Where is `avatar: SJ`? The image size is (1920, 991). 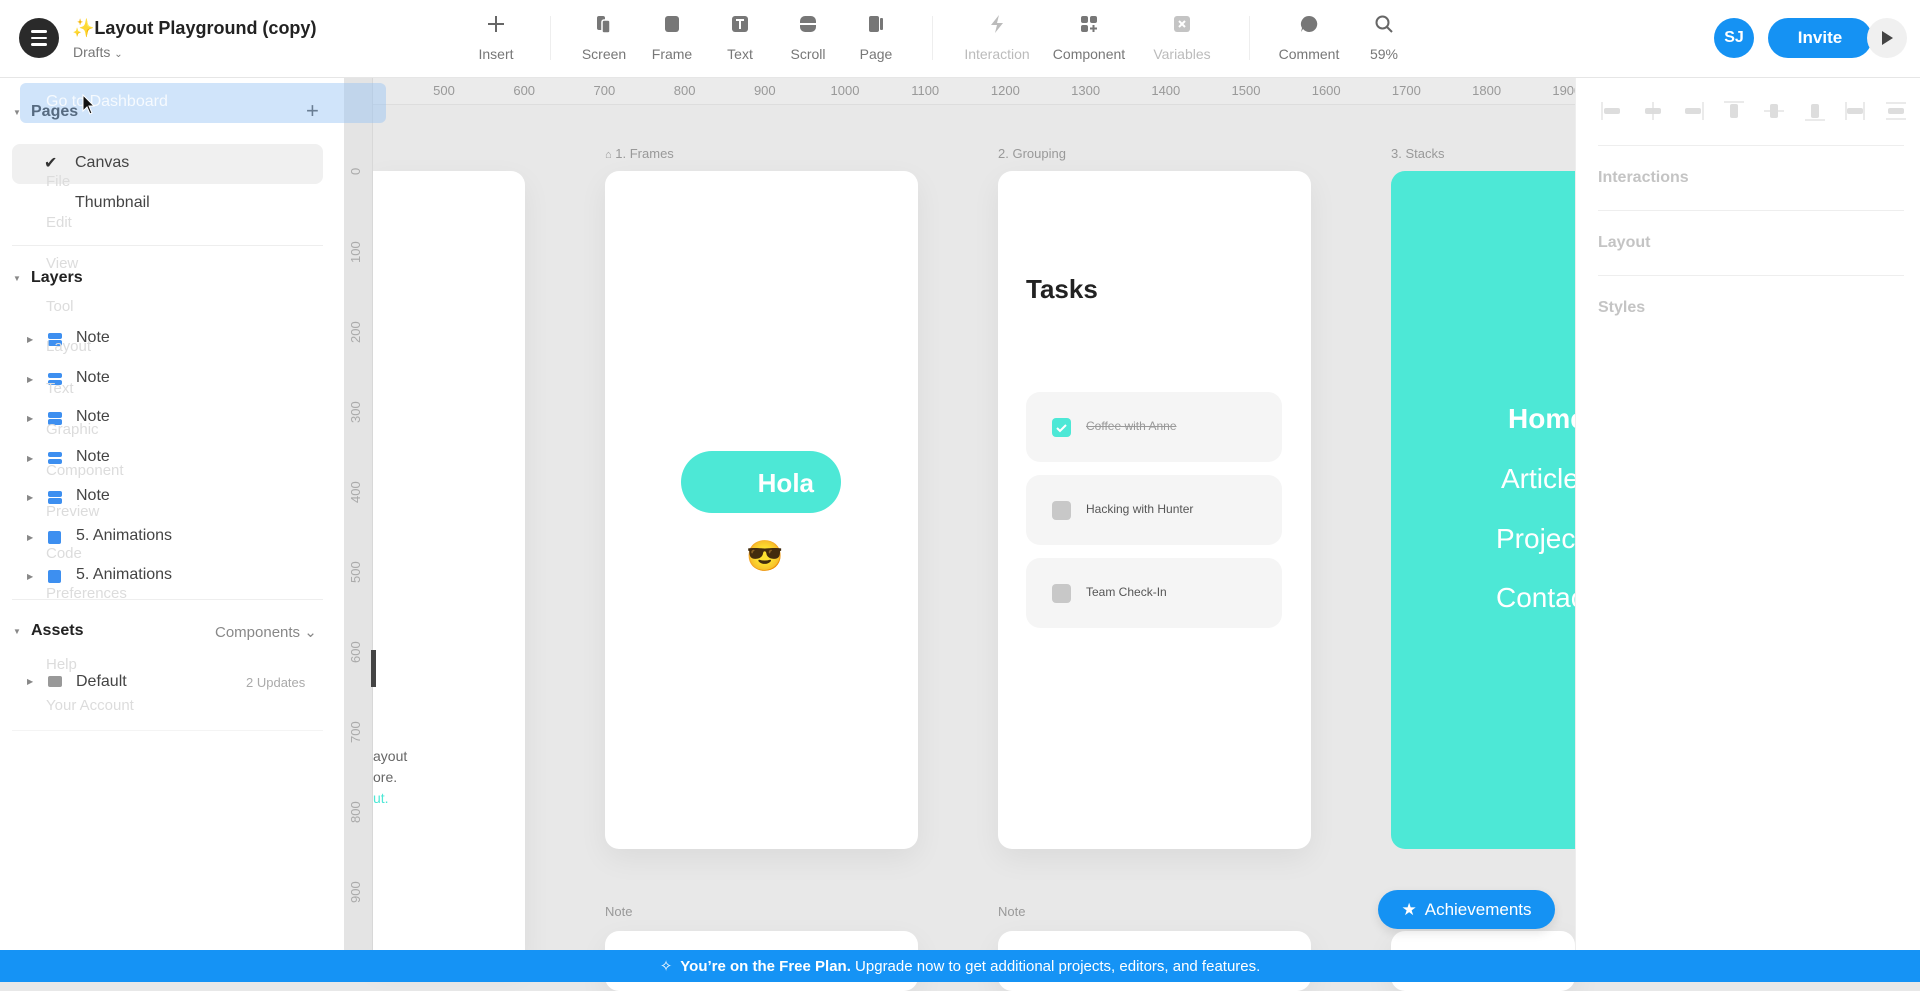
avatar: SJ is located at coordinates (1734, 38).